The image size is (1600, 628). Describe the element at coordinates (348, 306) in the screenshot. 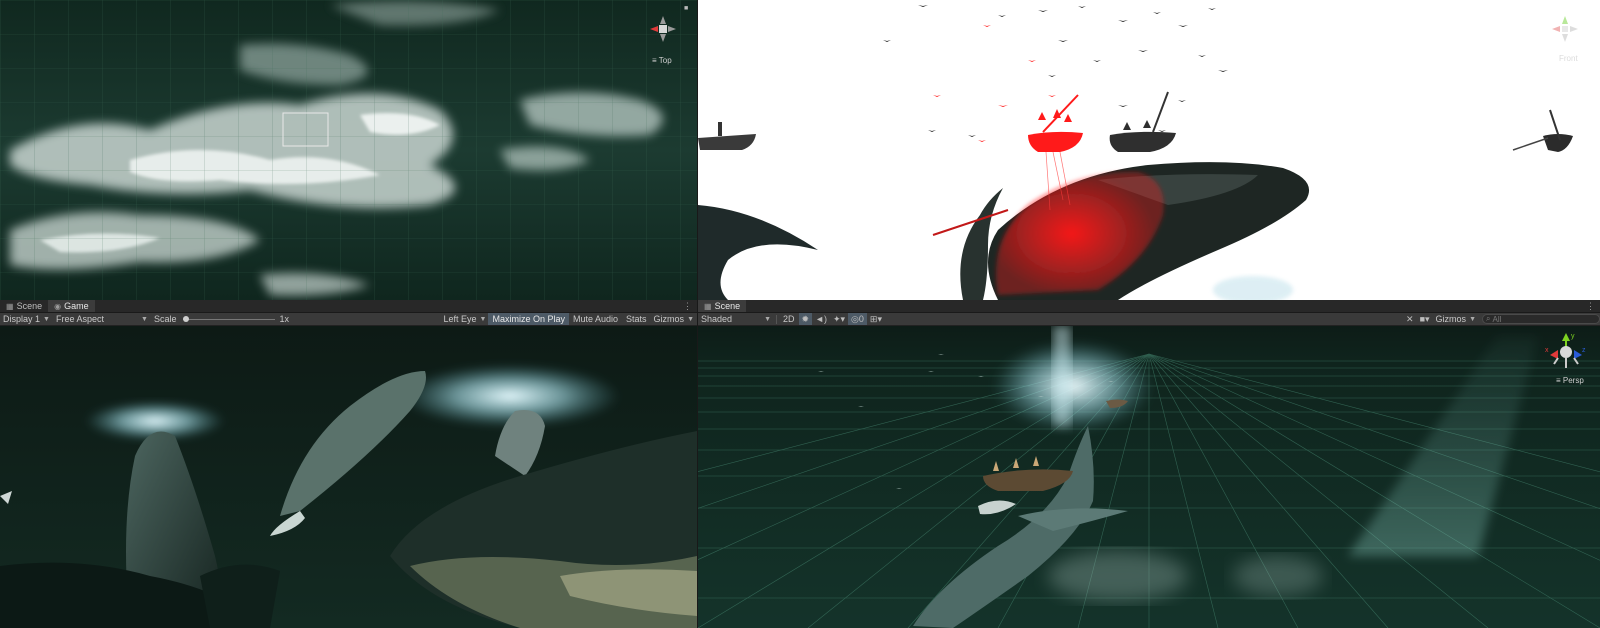

I see `game-tabbar: ▦ Scene ◉ Game ⋮` at that location.